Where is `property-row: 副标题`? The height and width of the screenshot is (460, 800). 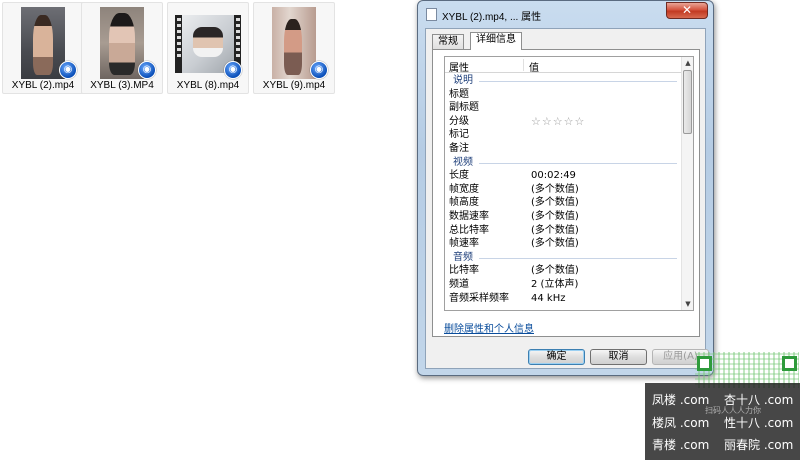 property-row: 副标题 is located at coordinates (563, 108).